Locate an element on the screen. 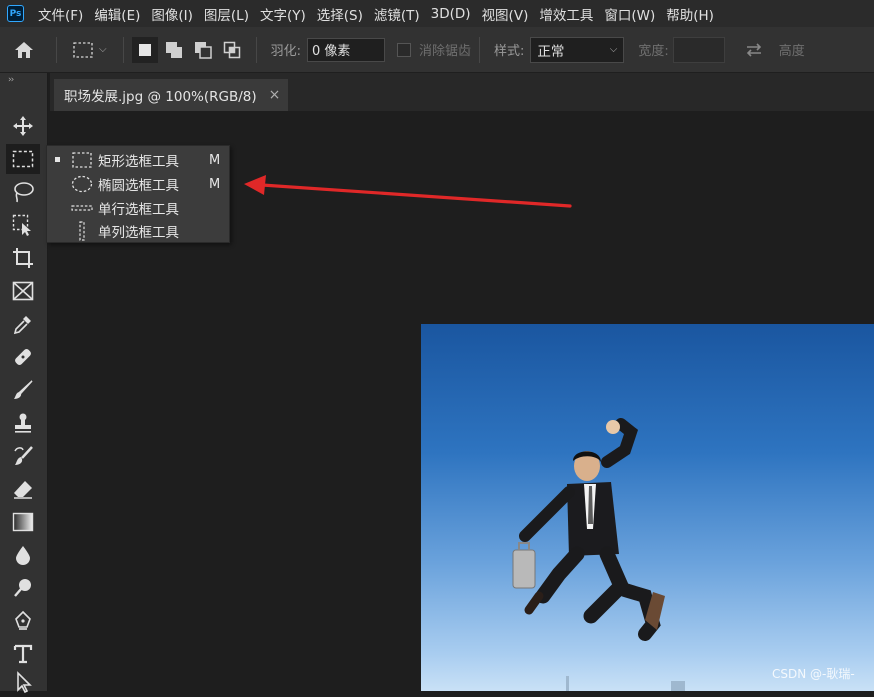  gradient-tool is located at coordinates (23, 522).